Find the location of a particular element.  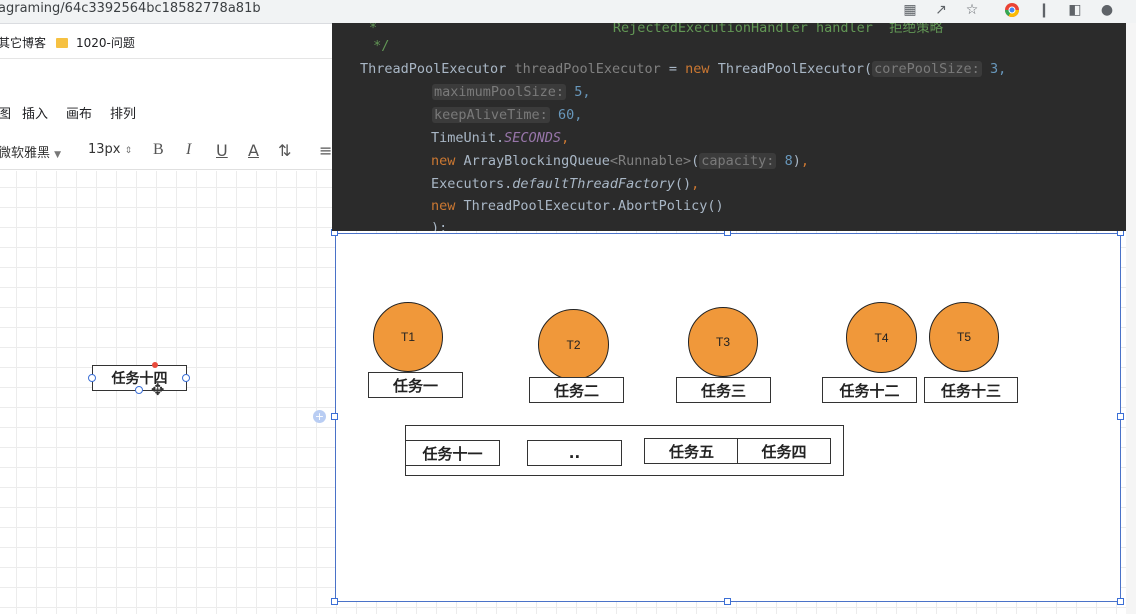

chrome-extension-icon is located at coordinates (1012, 10).